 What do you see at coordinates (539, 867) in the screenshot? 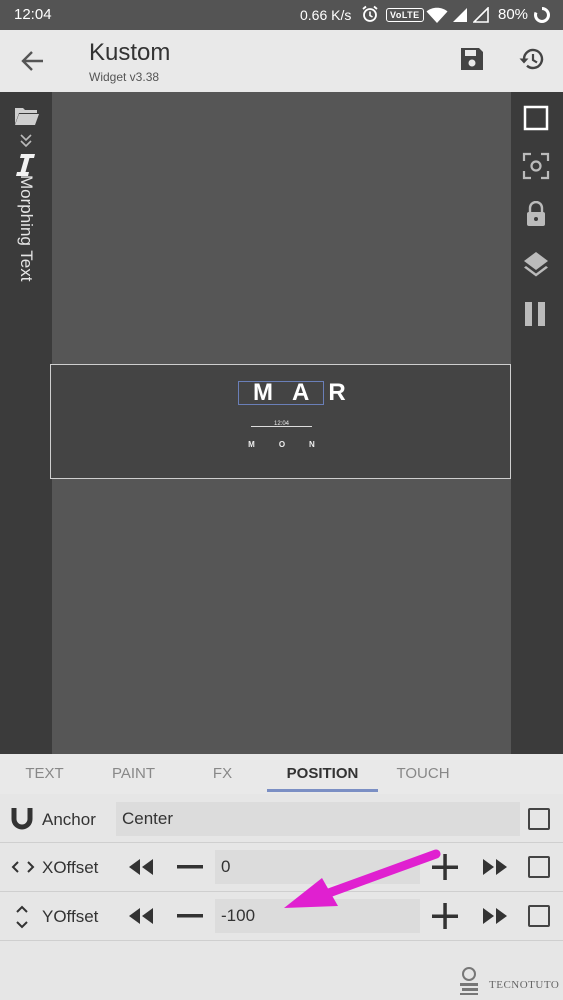
I see `xoffset-checkbox` at bounding box center [539, 867].